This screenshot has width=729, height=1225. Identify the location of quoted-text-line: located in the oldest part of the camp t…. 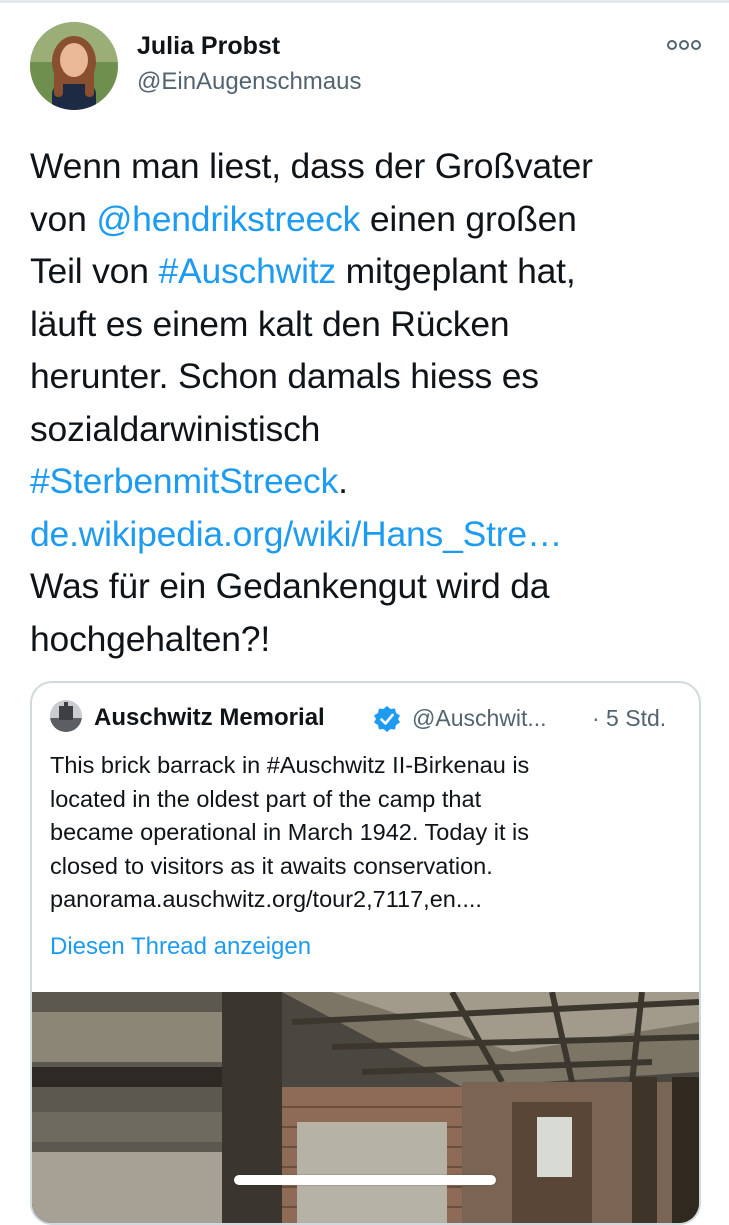
(266, 798).